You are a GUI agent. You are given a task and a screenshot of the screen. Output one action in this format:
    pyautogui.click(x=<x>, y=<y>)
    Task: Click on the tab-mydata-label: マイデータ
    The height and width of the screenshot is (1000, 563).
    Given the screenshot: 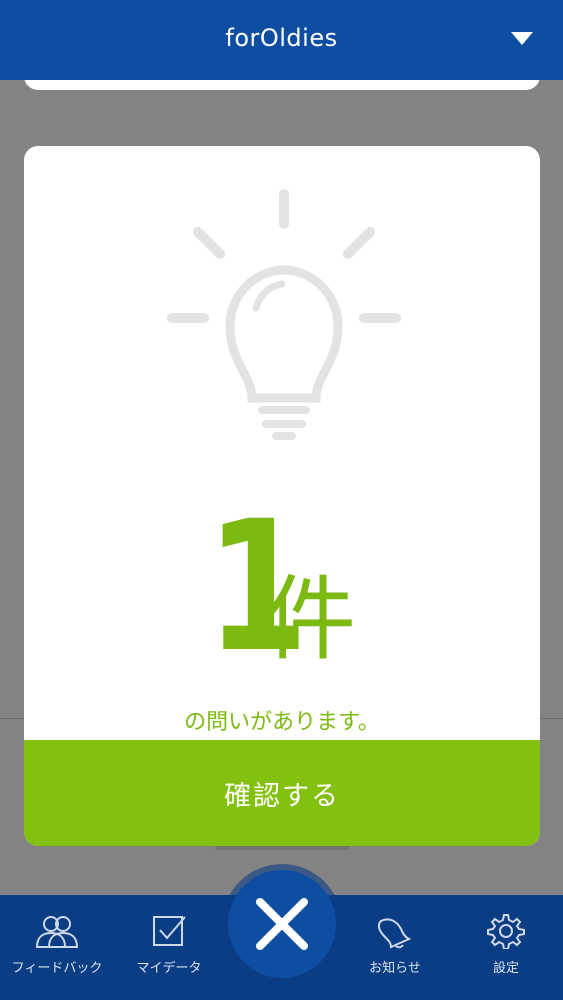 What is the action you would take?
    pyautogui.click(x=169, y=968)
    